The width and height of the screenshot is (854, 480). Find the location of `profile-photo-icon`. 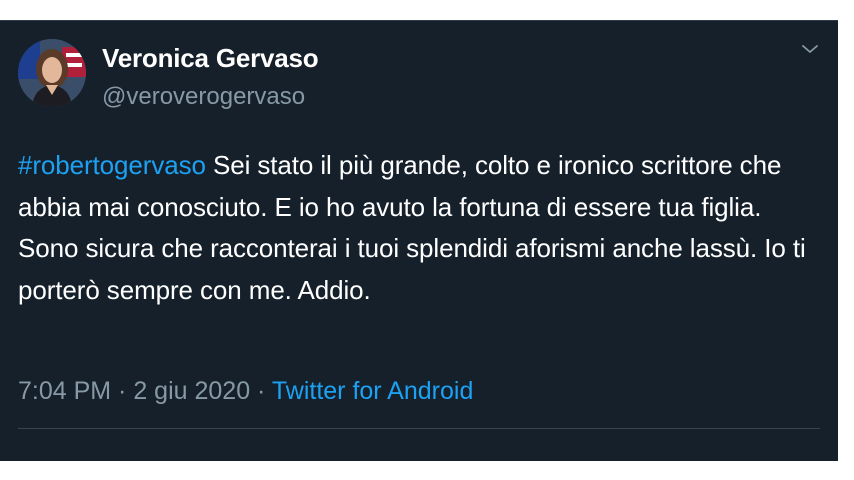

profile-photo-icon is located at coordinates (52, 73).